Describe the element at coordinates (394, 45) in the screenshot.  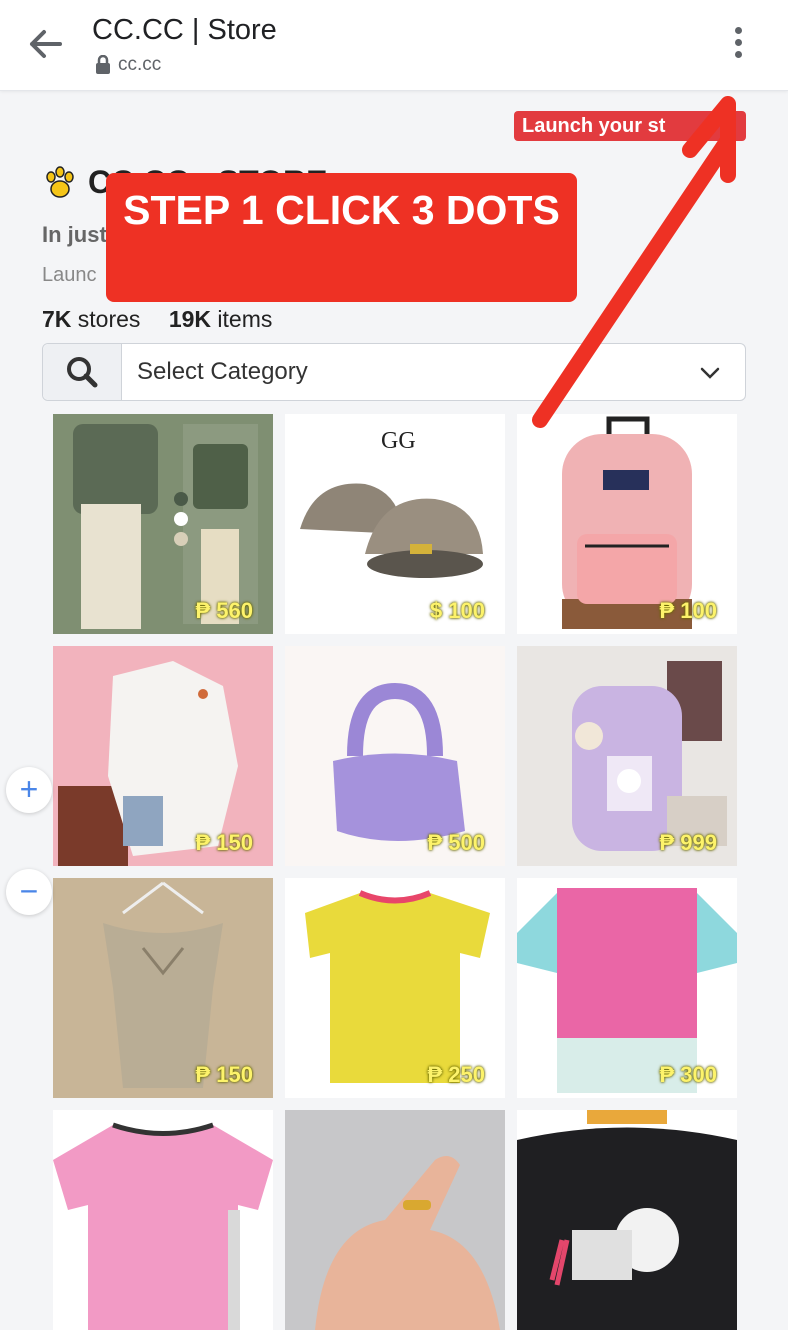
I see `browser-toolbar: CC.CC | Store cc.cc` at that location.